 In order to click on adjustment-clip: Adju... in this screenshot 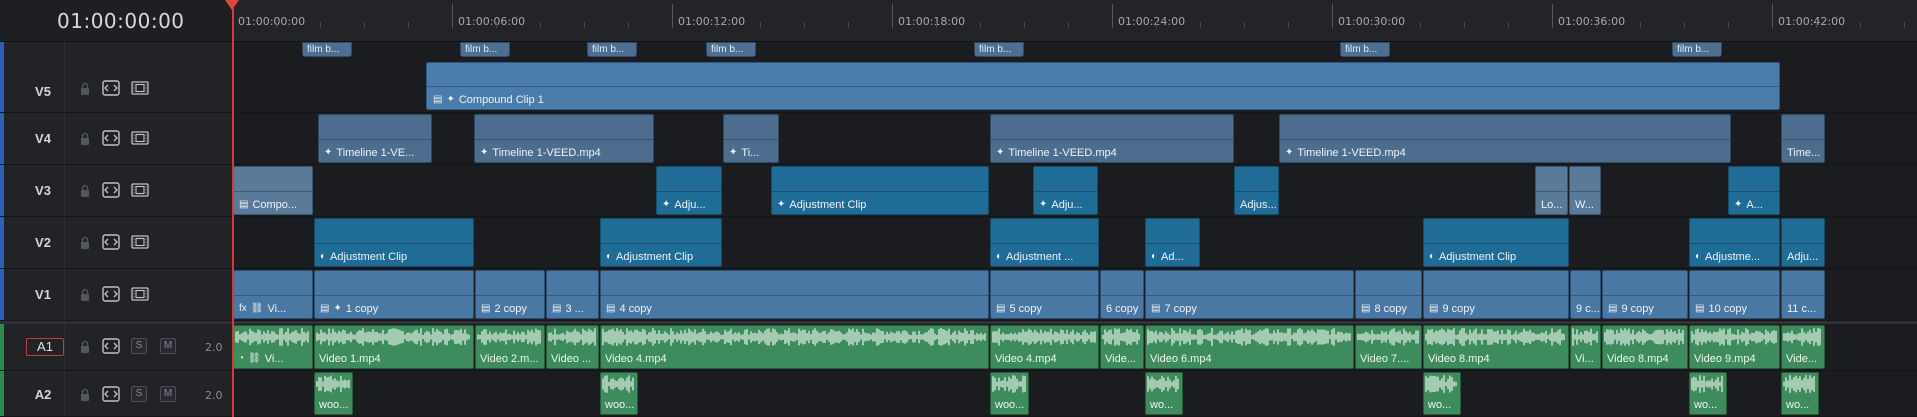, I will do `click(1803, 242)`.